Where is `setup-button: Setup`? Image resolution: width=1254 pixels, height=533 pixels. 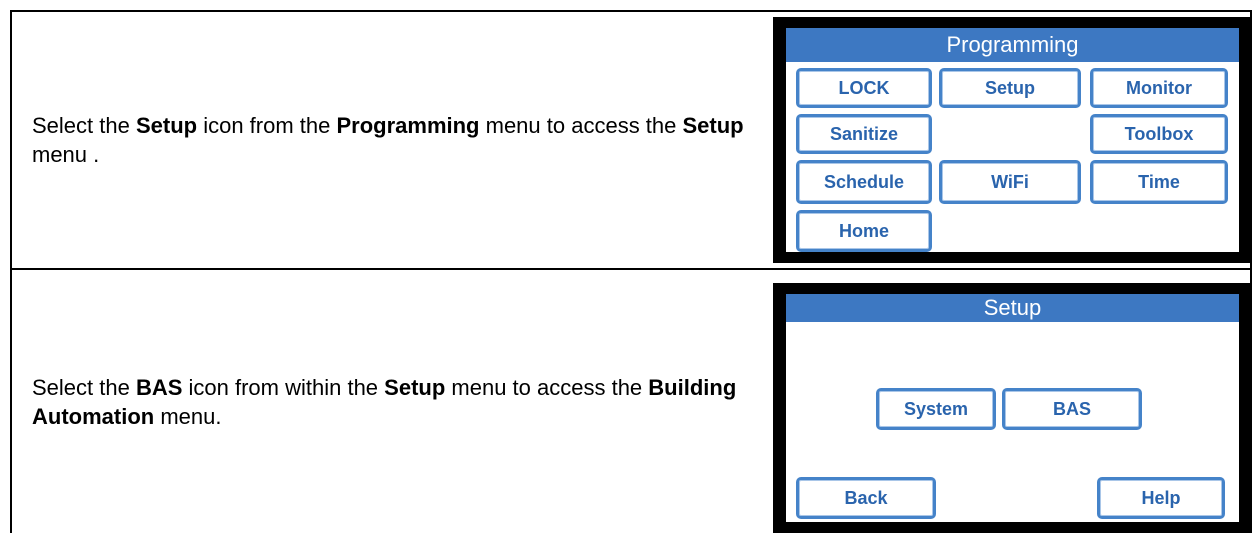 setup-button: Setup is located at coordinates (1010, 88).